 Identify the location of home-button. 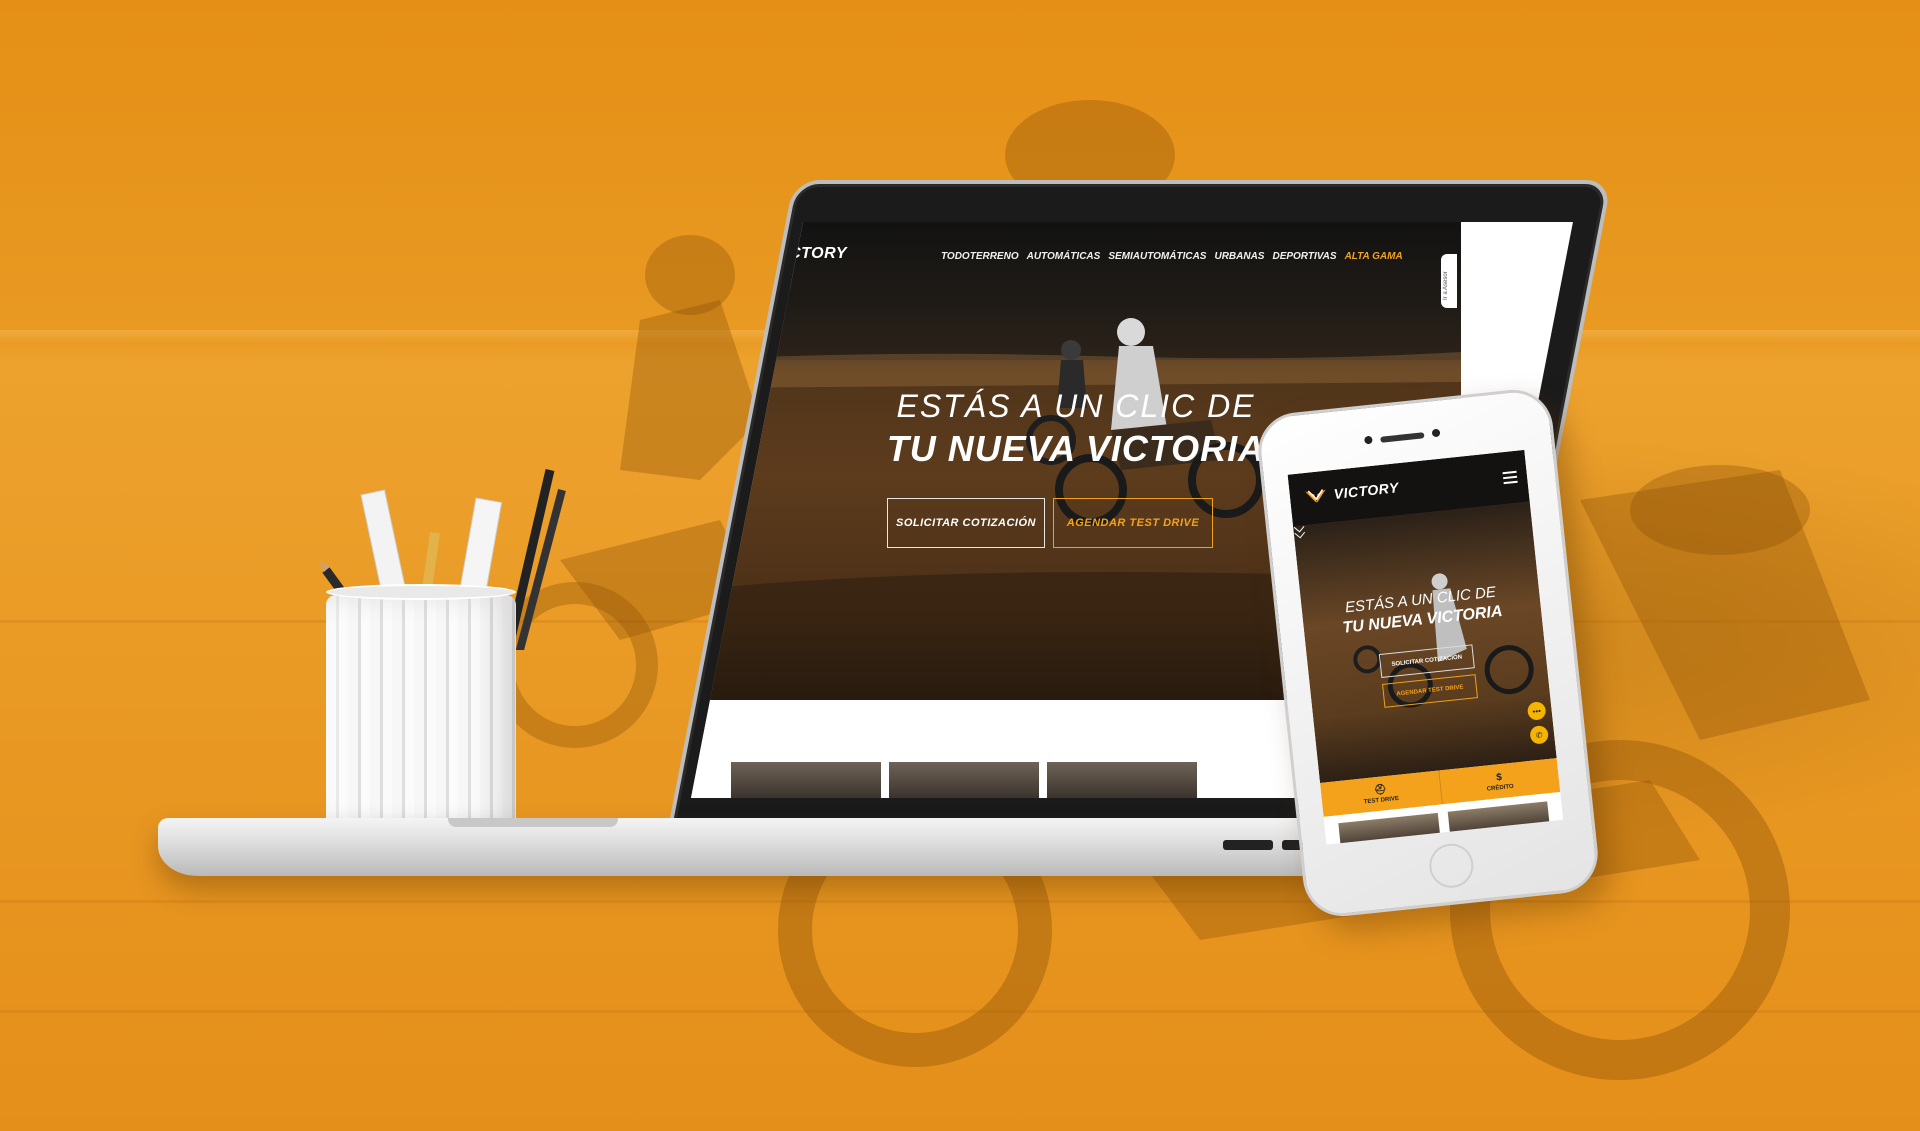
(1451, 865).